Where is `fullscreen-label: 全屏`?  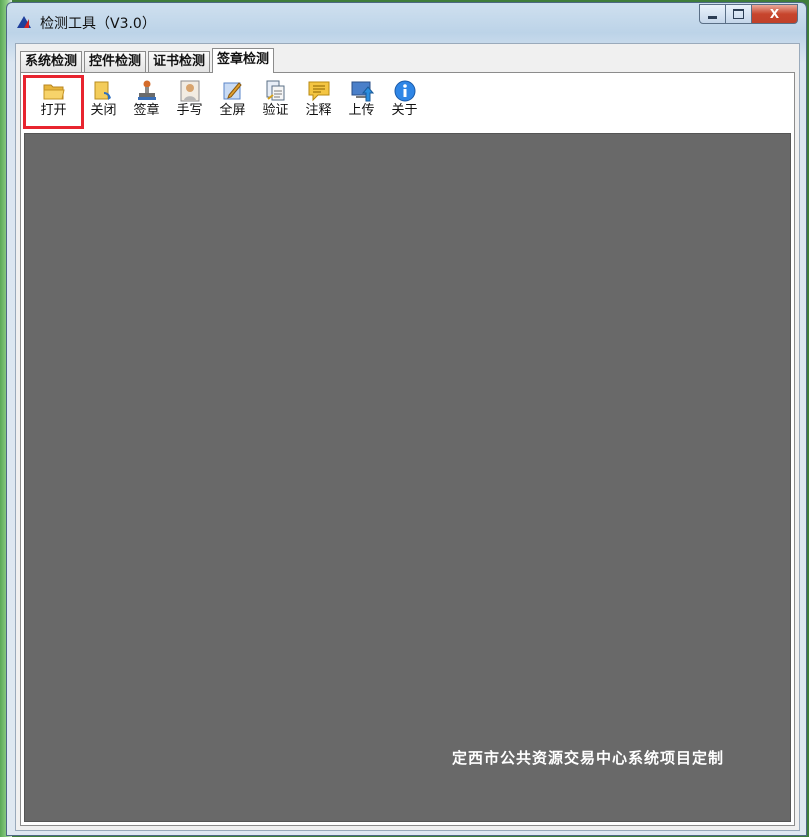
fullscreen-label: 全屏 is located at coordinates (232, 110).